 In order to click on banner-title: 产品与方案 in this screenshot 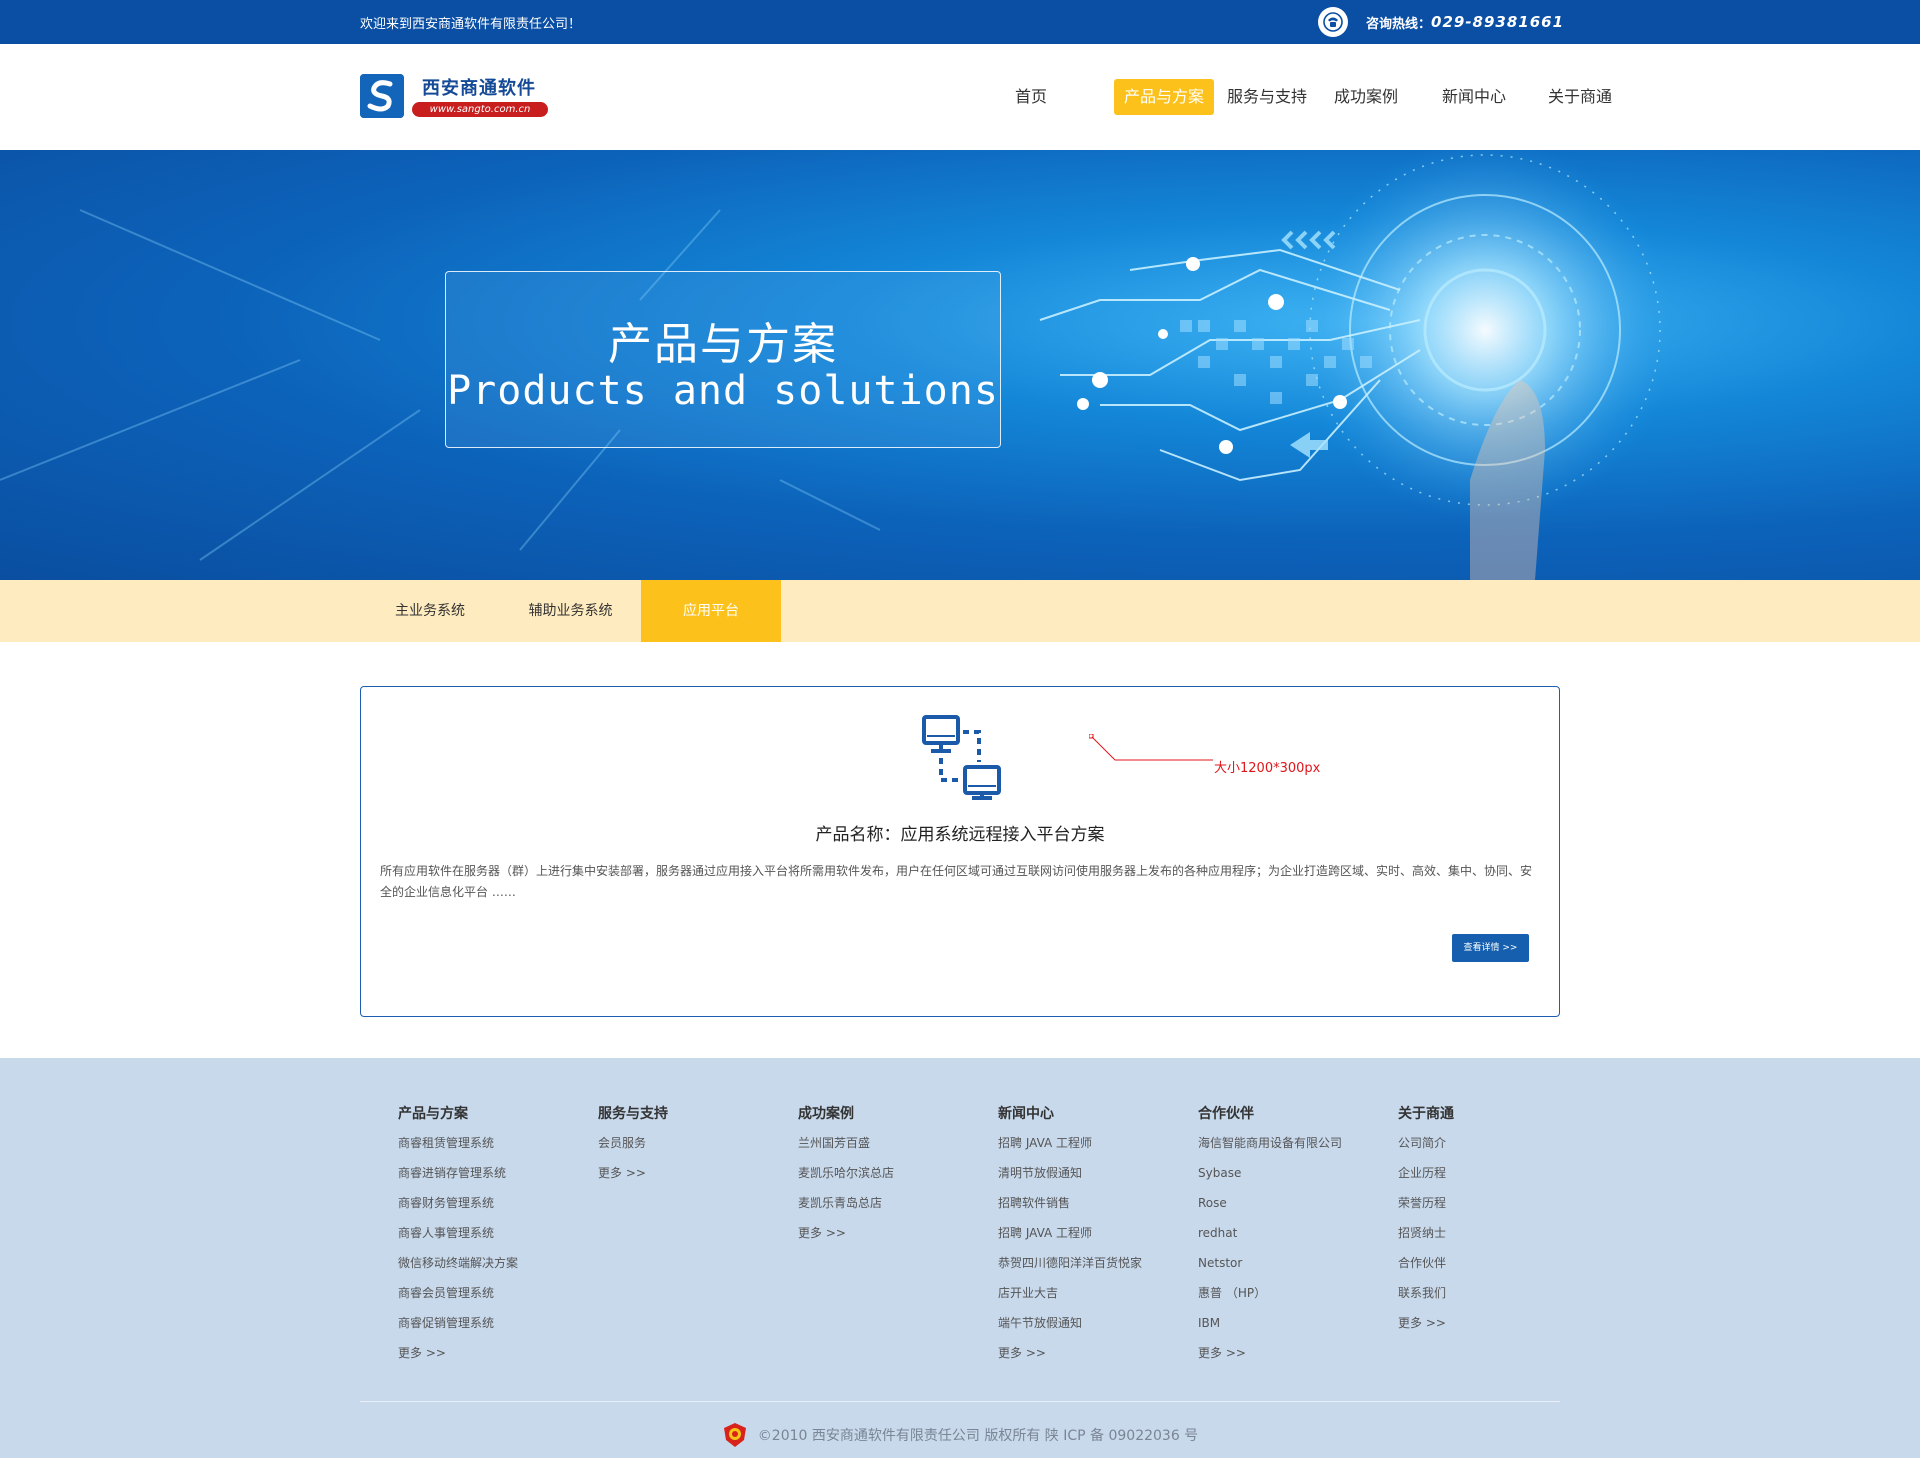, I will do `click(723, 344)`.